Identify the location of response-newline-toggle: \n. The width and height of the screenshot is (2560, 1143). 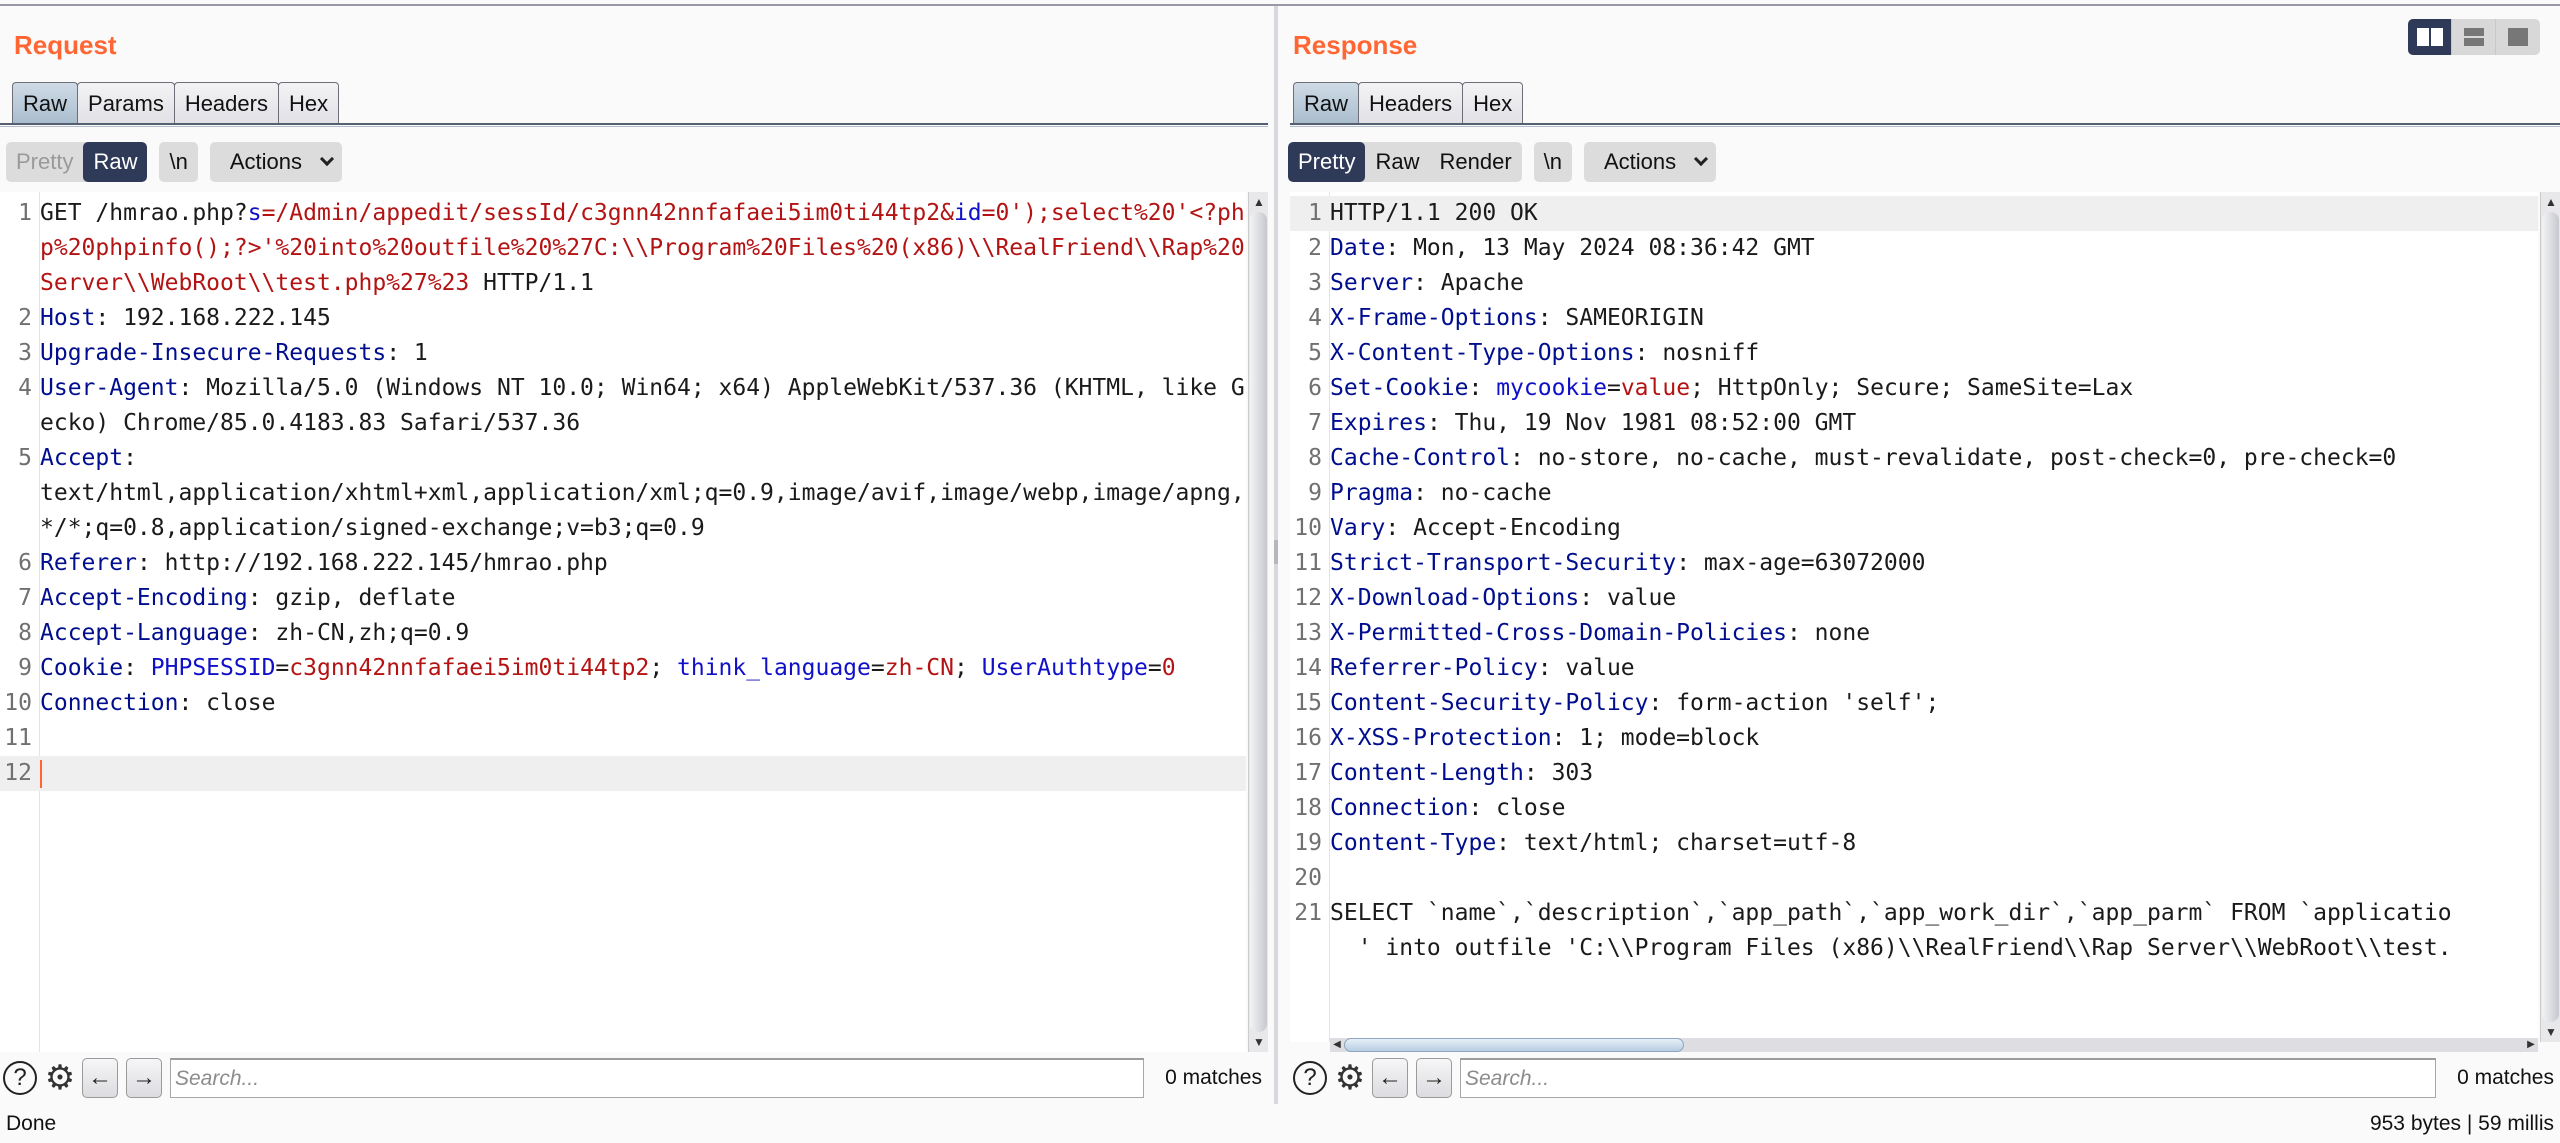
(1552, 162).